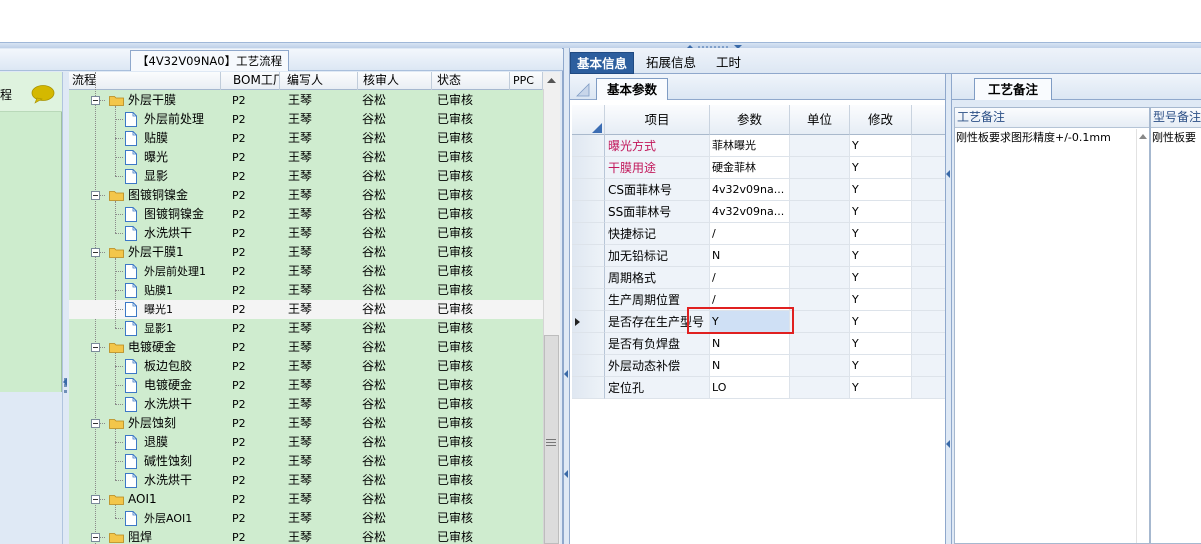 Image resolution: width=1201 pixels, height=544 pixels. I want to click on param-value-cell: 硬金菲林, so click(750, 168).